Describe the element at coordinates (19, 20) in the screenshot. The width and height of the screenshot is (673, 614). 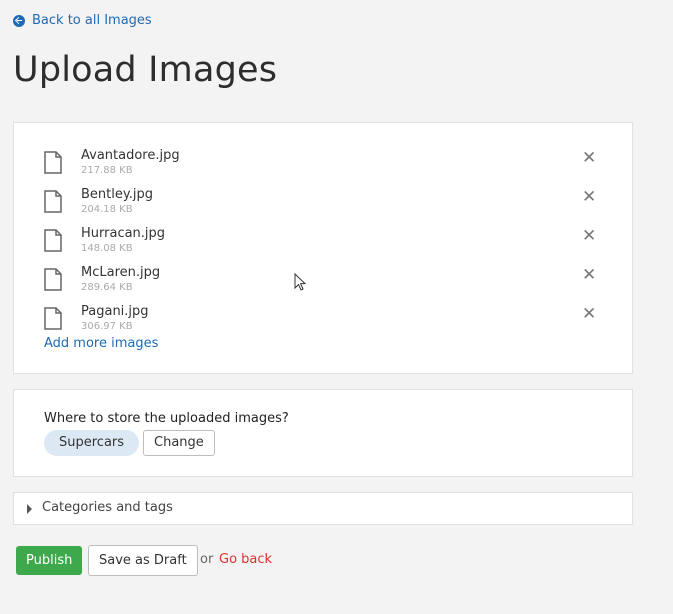
I see `arrow-circle-left-icon` at that location.